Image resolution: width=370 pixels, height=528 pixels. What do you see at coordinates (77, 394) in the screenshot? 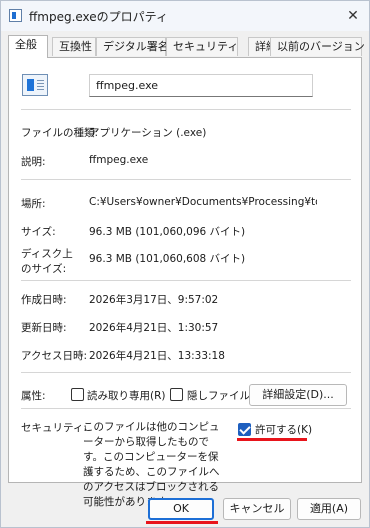
I see `readonly-checkbox` at bounding box center [77, 394].